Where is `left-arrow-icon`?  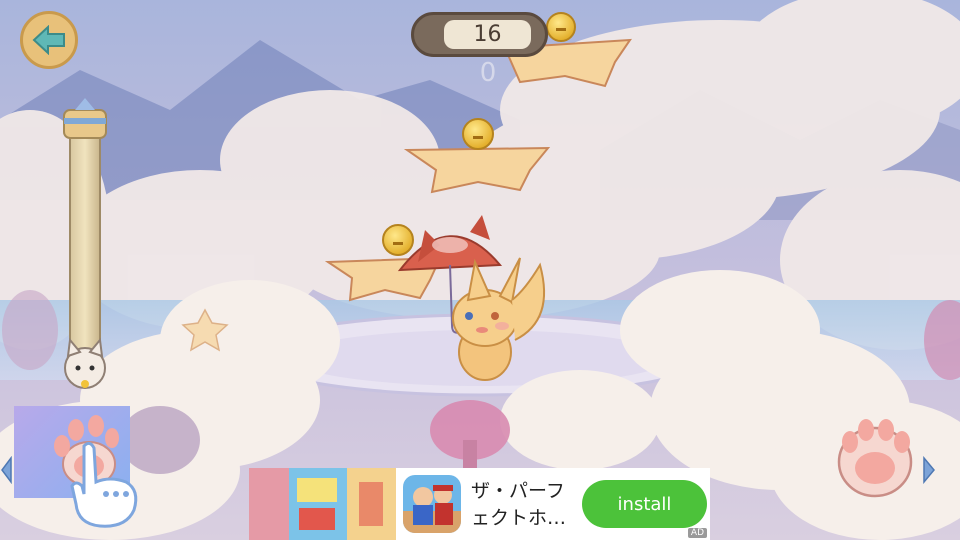 left-arrow-icon is located at coordinates (6, 470).